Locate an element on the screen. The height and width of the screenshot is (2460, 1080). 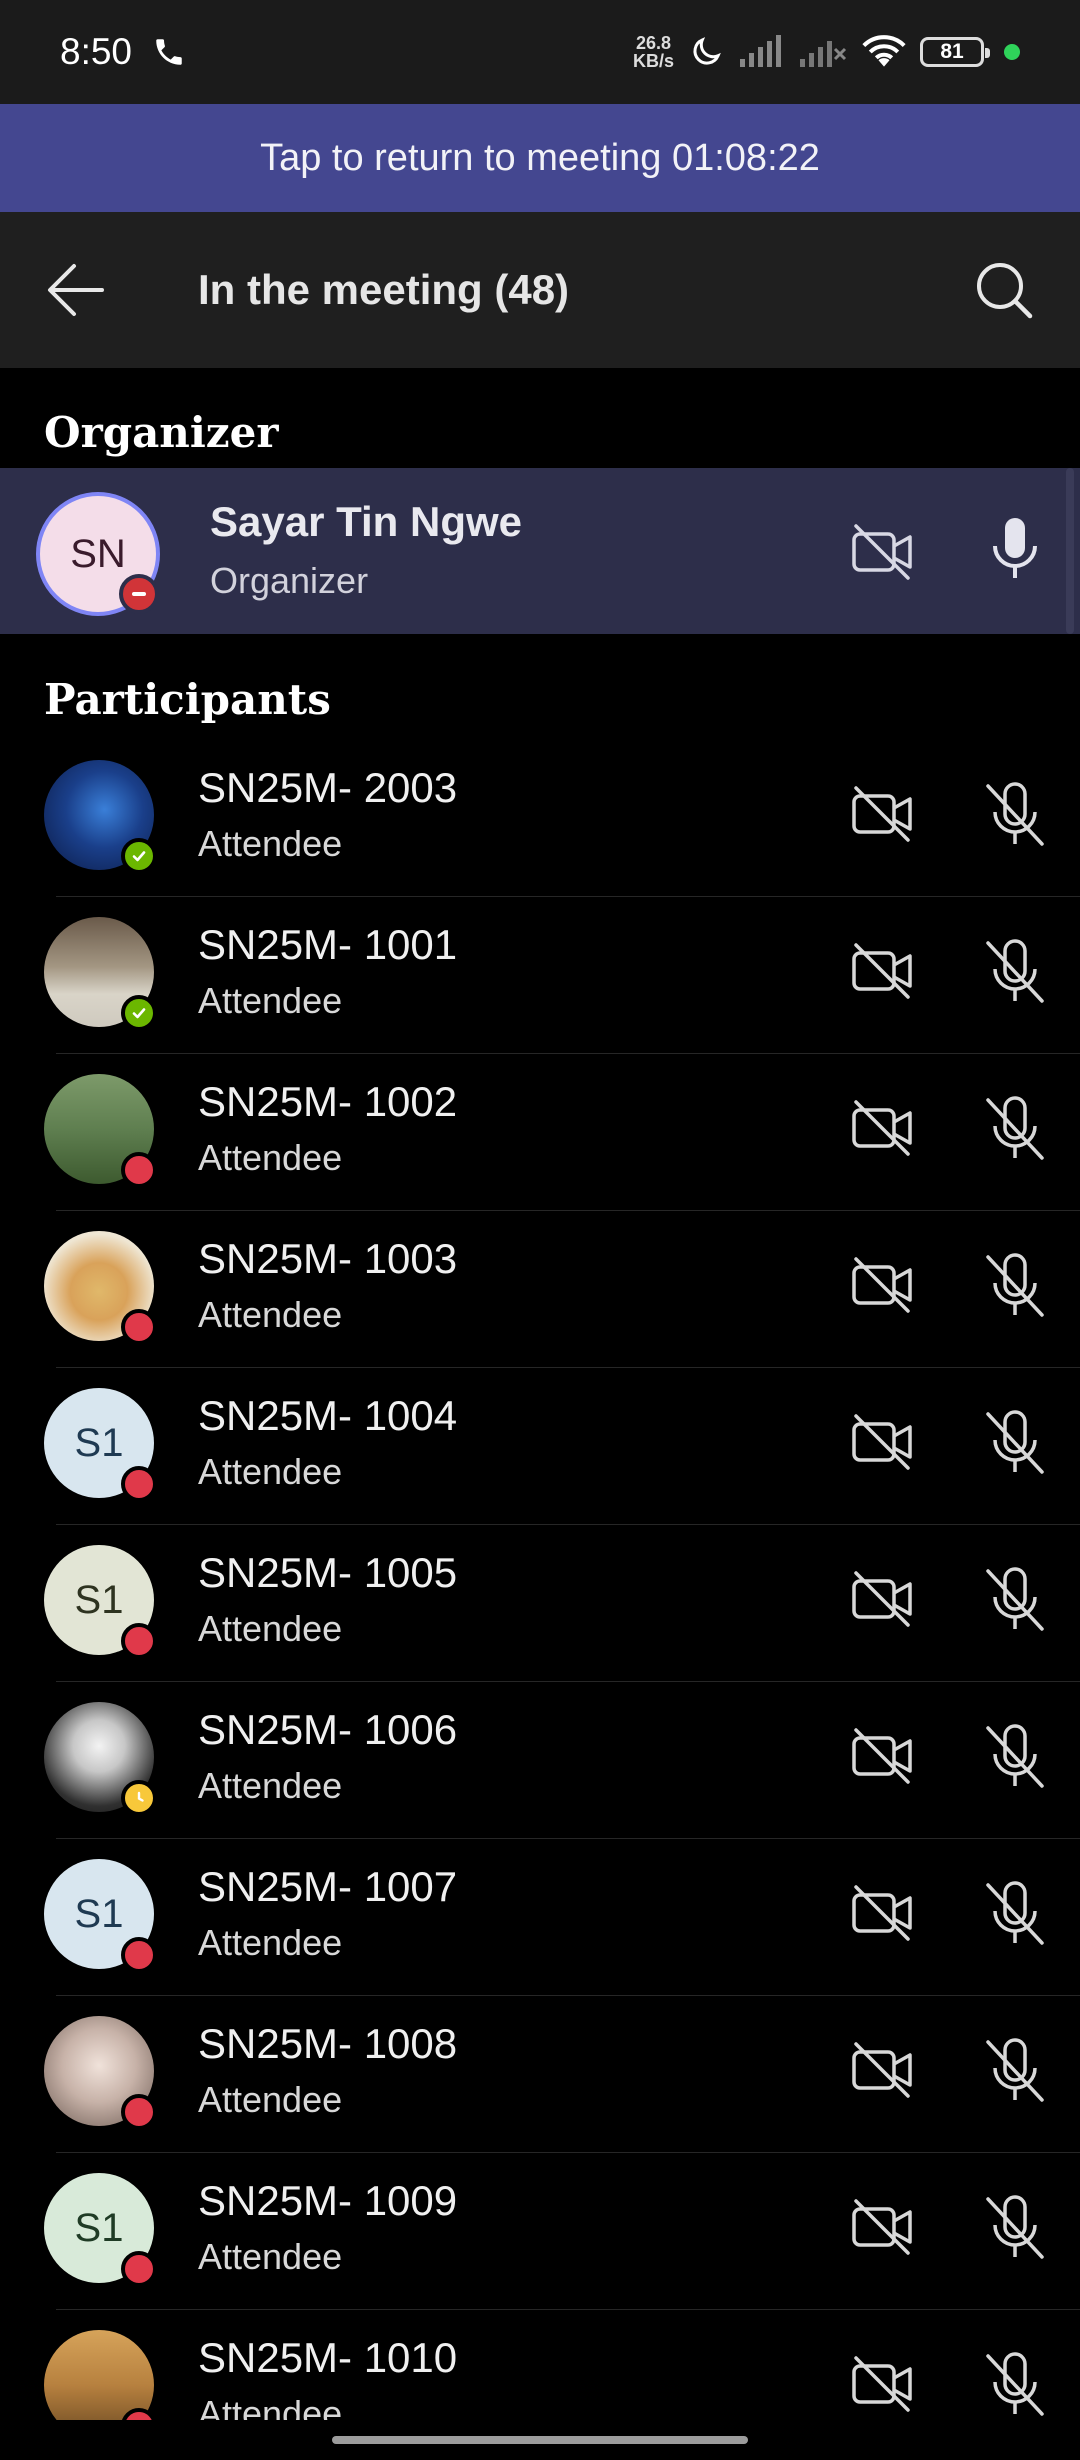
away-status-icon is located at coordinates (139, 1798).